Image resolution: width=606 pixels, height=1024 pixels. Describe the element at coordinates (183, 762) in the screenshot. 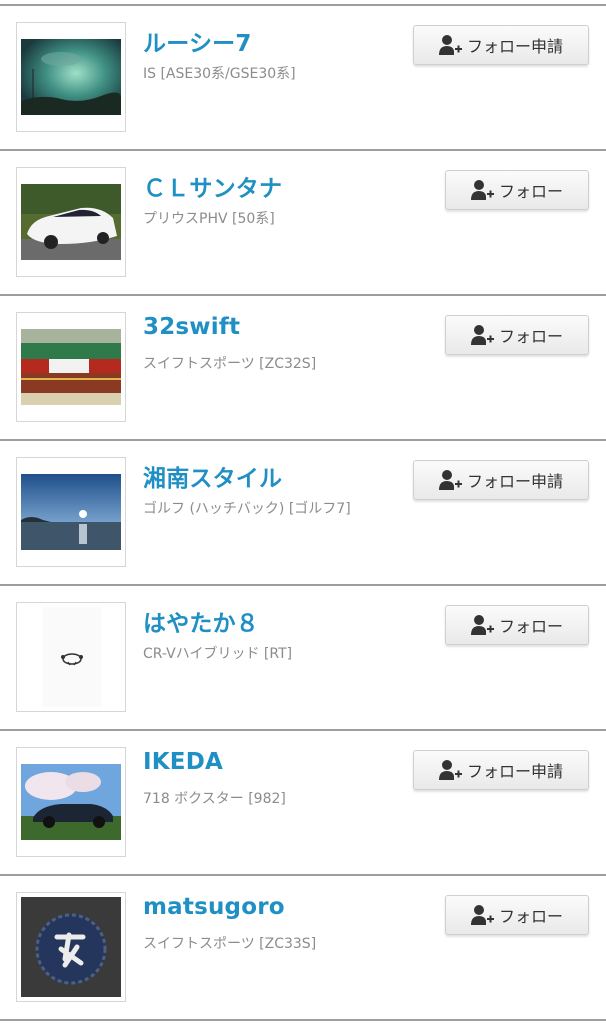

I see `user-name-link: IKEDA` at that location.